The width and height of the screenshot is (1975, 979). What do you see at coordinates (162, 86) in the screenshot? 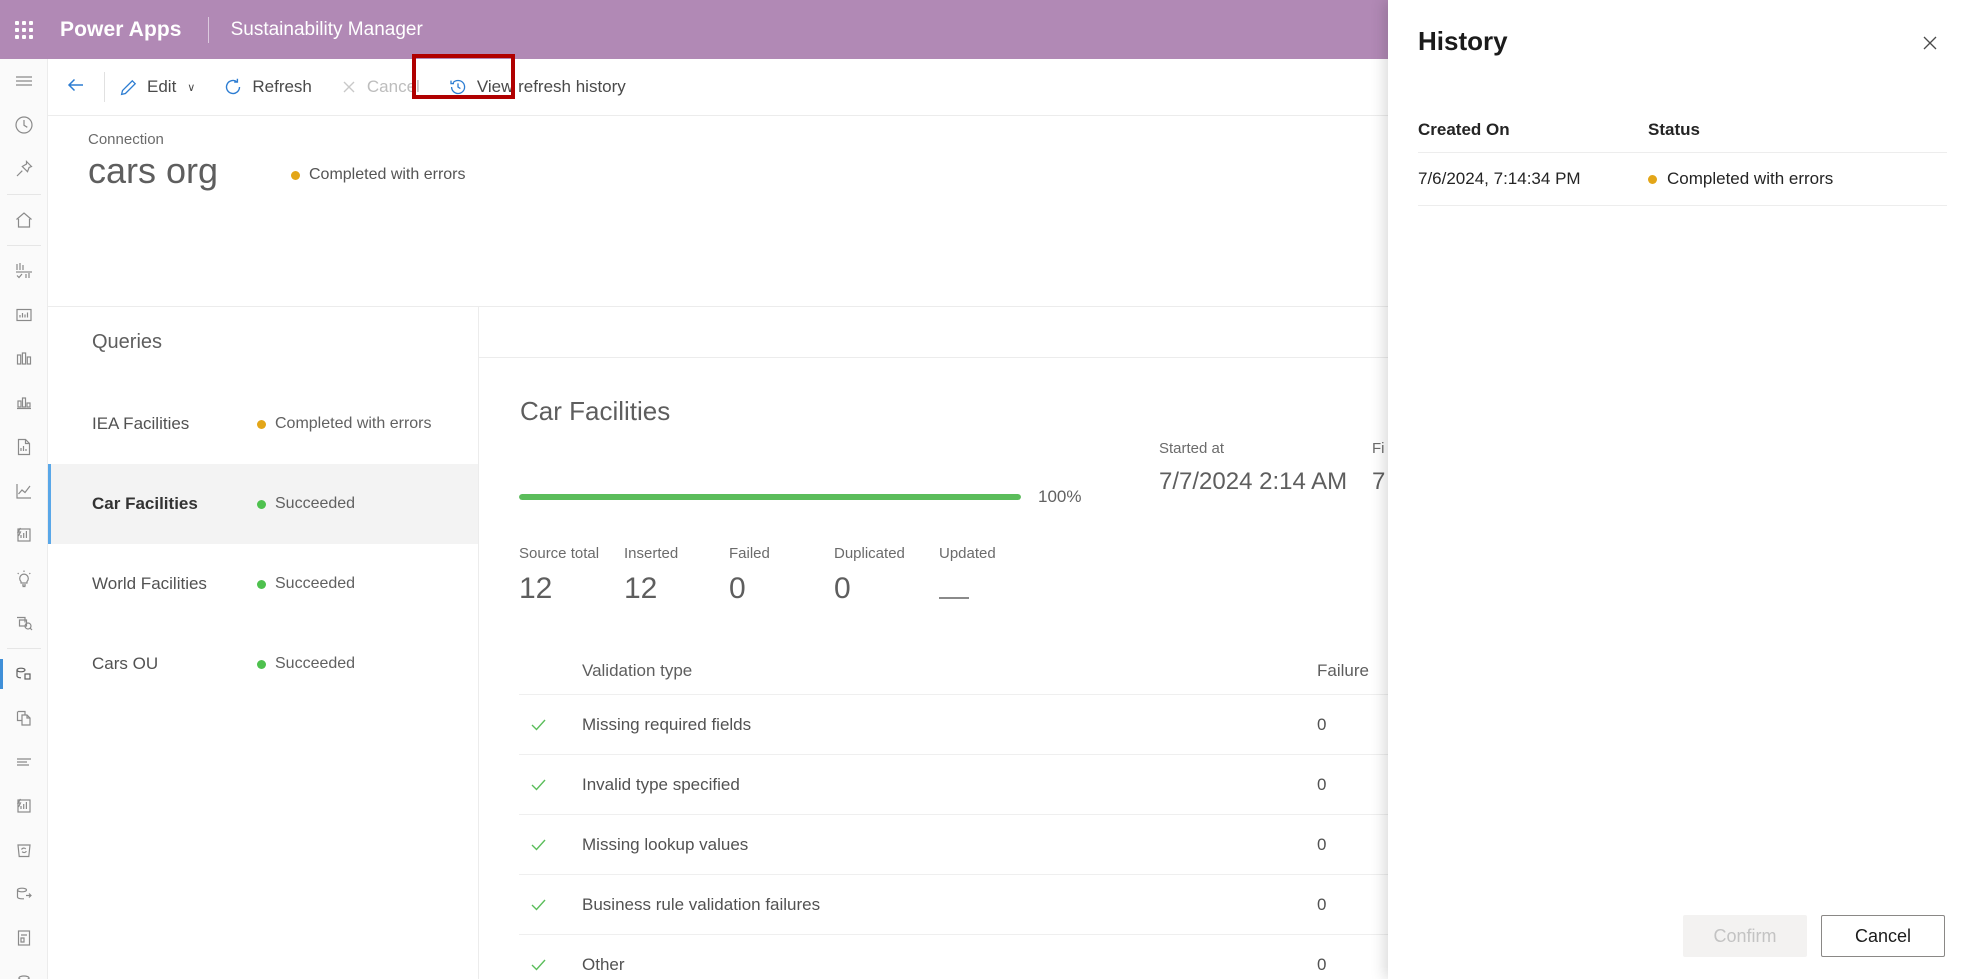
I see `edit-label: Edit` at bounding box center [162, 86].